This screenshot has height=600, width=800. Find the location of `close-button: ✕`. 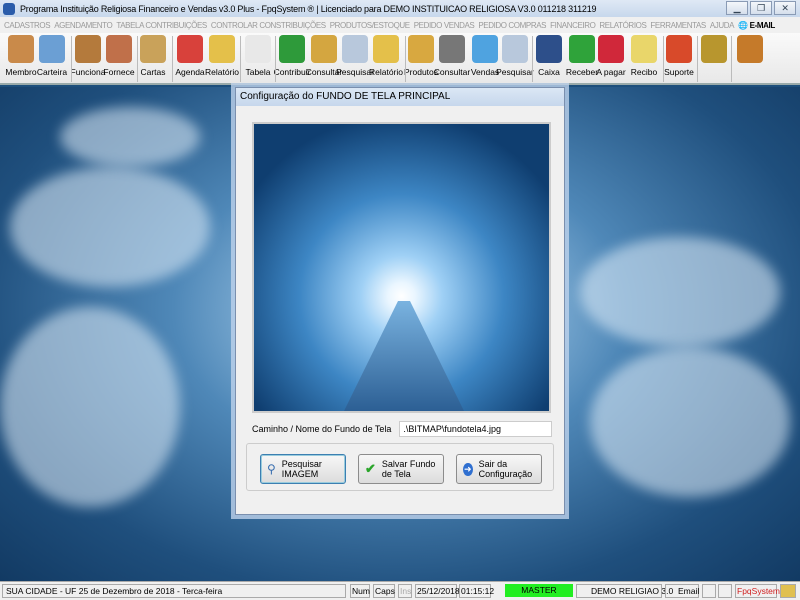

close-button: ✕ is located at coordinates (785, 8).